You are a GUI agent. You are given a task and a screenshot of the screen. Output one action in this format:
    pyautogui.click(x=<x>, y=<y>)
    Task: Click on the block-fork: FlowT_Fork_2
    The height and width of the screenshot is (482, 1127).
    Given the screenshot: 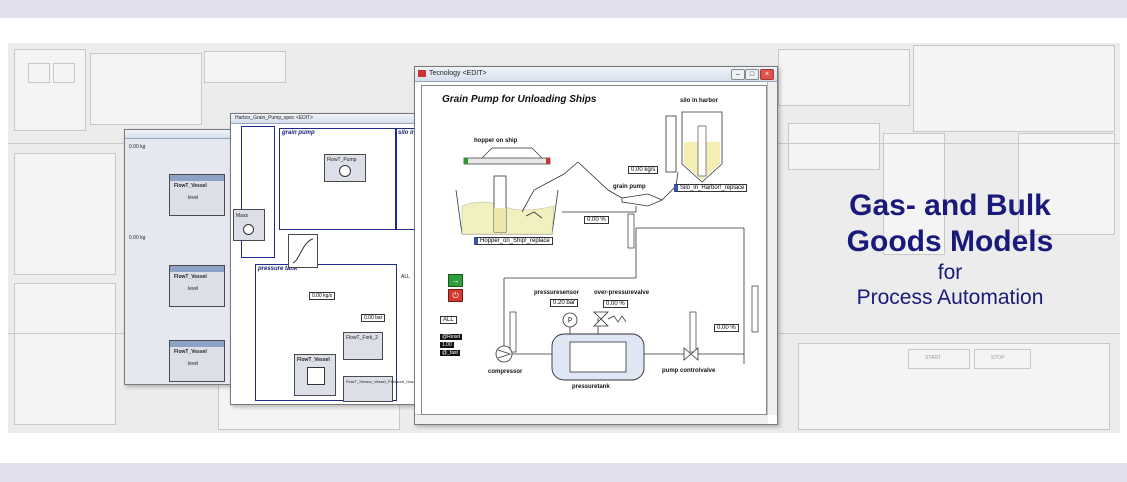 What is the action you would take?
    pyautogui.click(x=363, y=346)
    